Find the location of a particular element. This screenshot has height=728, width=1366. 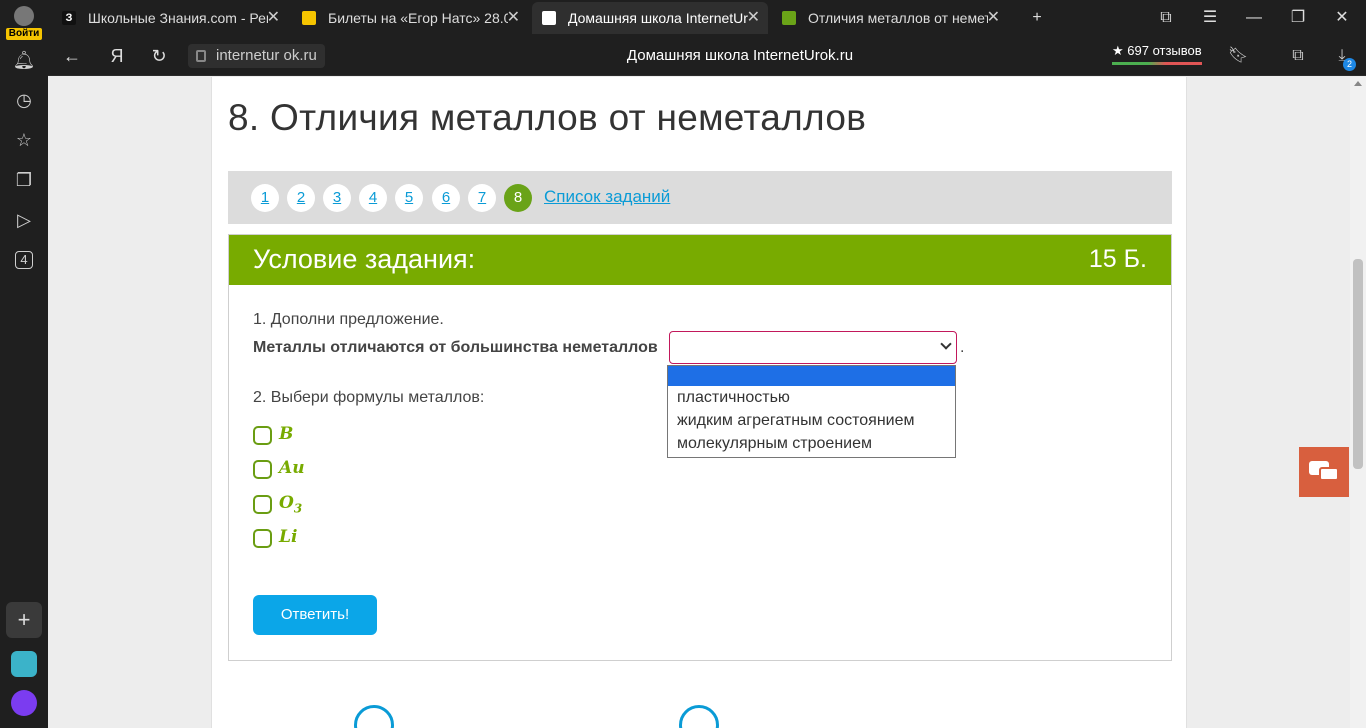

close-window-icon: ✕ is located at coordinates (1342, 18).